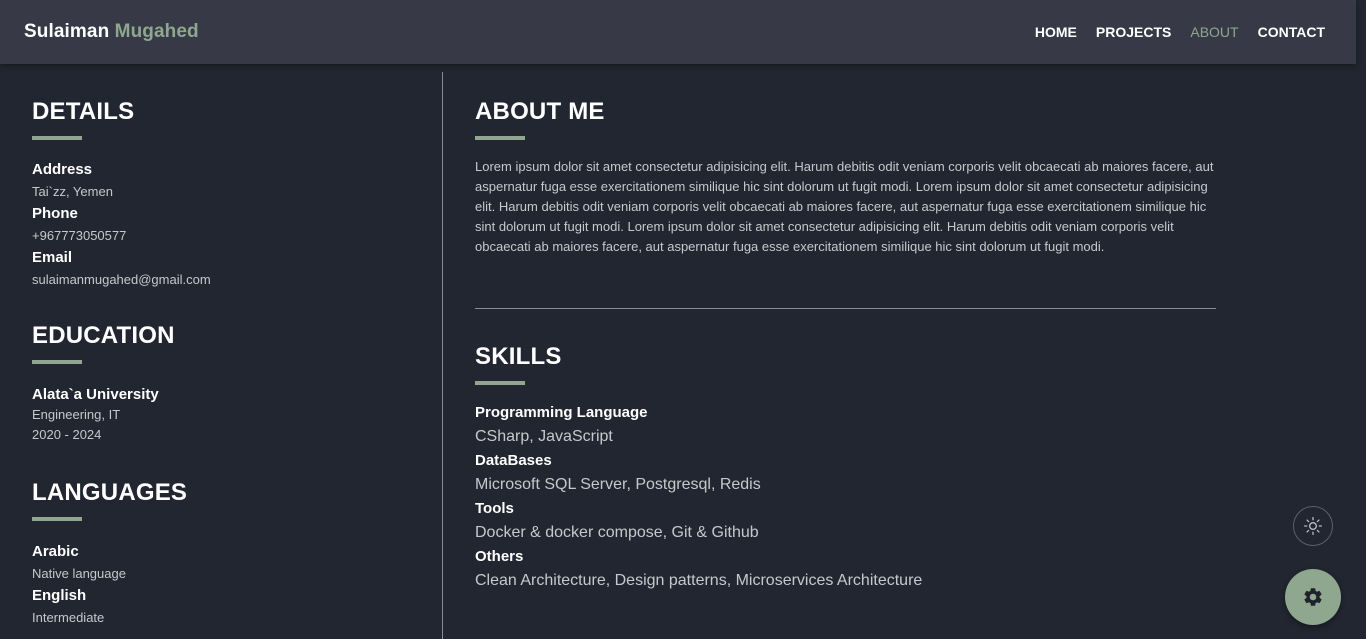 This screenshot has height=639, width=1366. What do you see at coordinates (57, 362) in the screenshot?
I see `education-title-underline` at bounding box center [57, 362].